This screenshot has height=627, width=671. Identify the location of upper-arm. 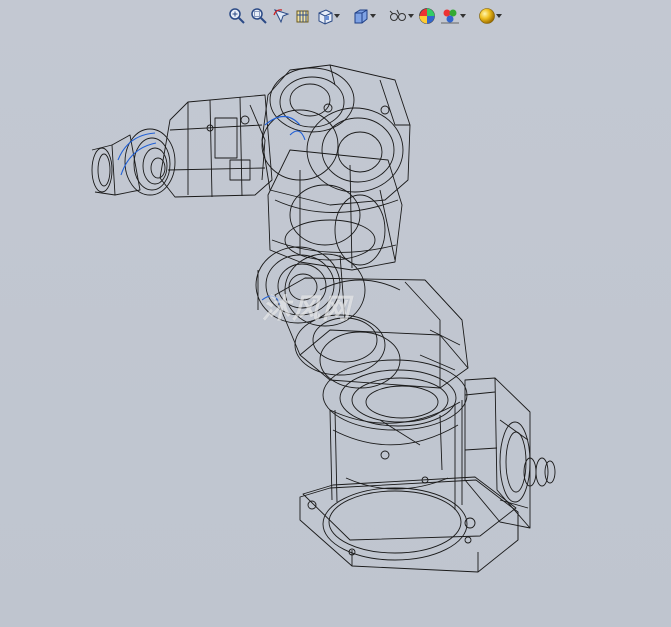
(335, 210).